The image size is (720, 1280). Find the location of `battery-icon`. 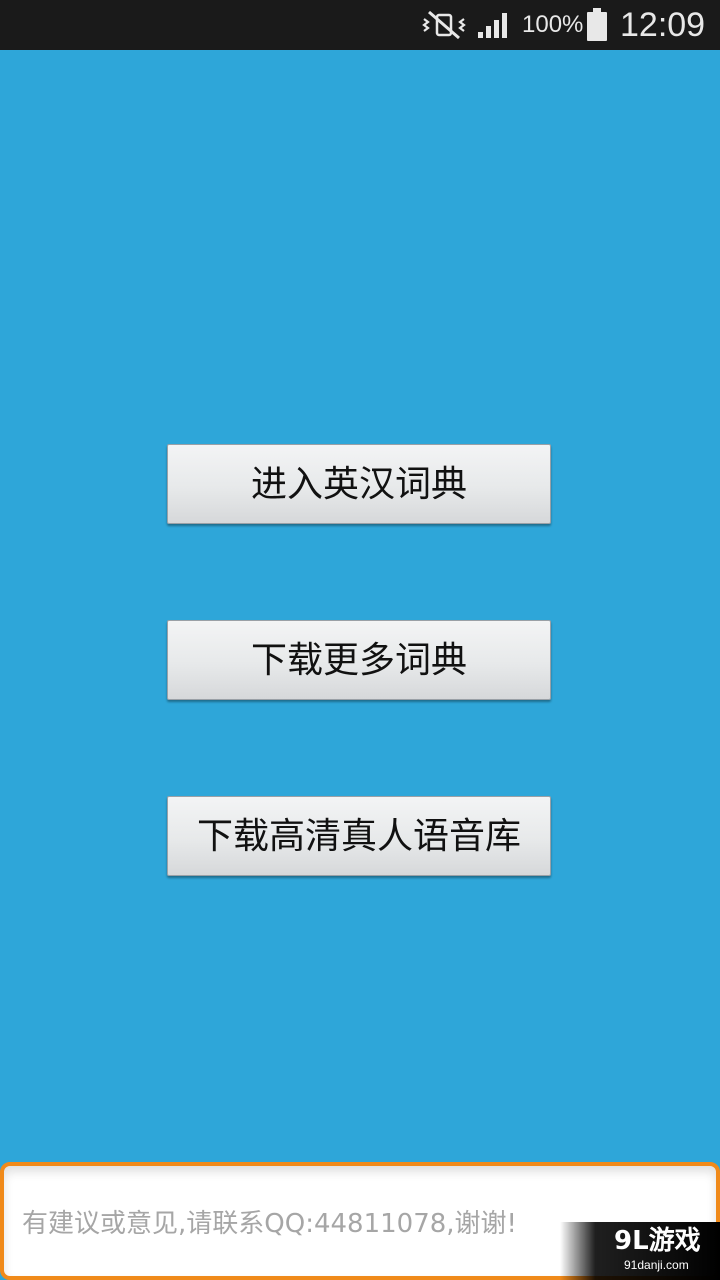

battery-icon is located at coordinates (597, 24).